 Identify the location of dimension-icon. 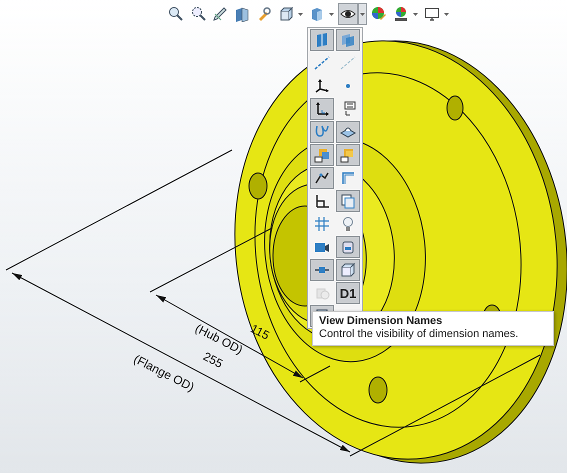
(322, 201).